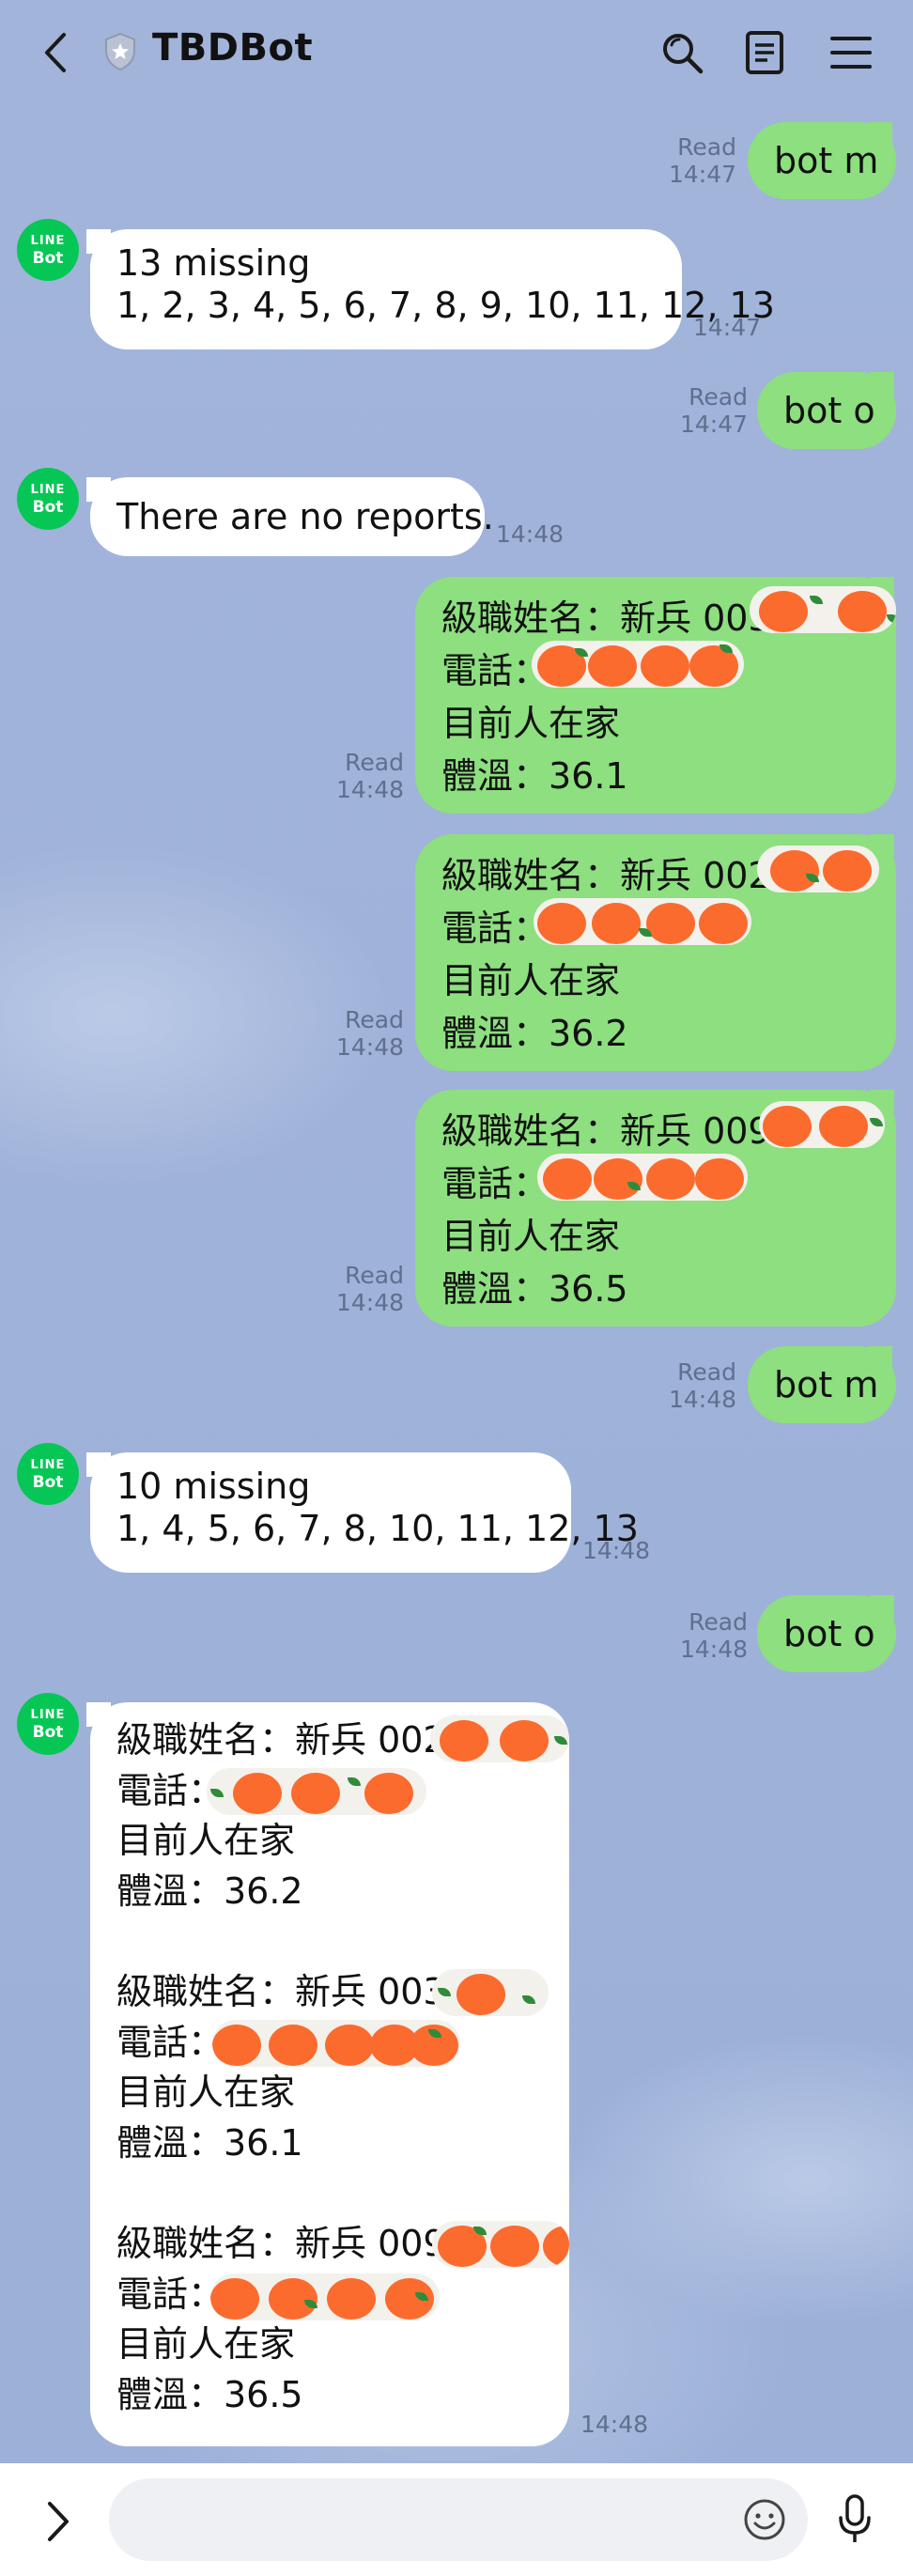  I want to click on message-bubble: There are no reports., so click(292, 516).